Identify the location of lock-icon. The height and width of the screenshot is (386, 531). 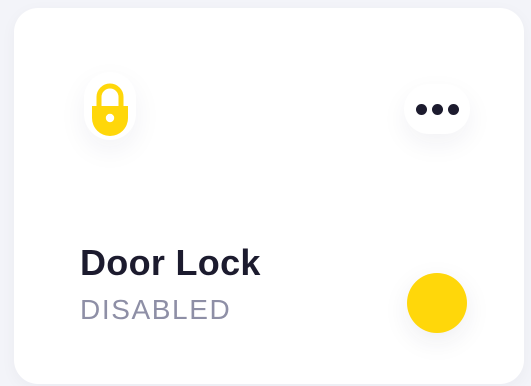
(110, 109).